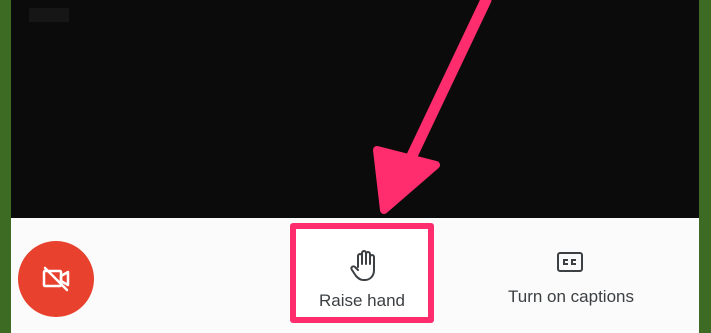 This screenshot has height=333, width=711. What do you see at coordinates (49, 15) in the screenshot?
I see `video-artifact` at bounding box center [49, 15].